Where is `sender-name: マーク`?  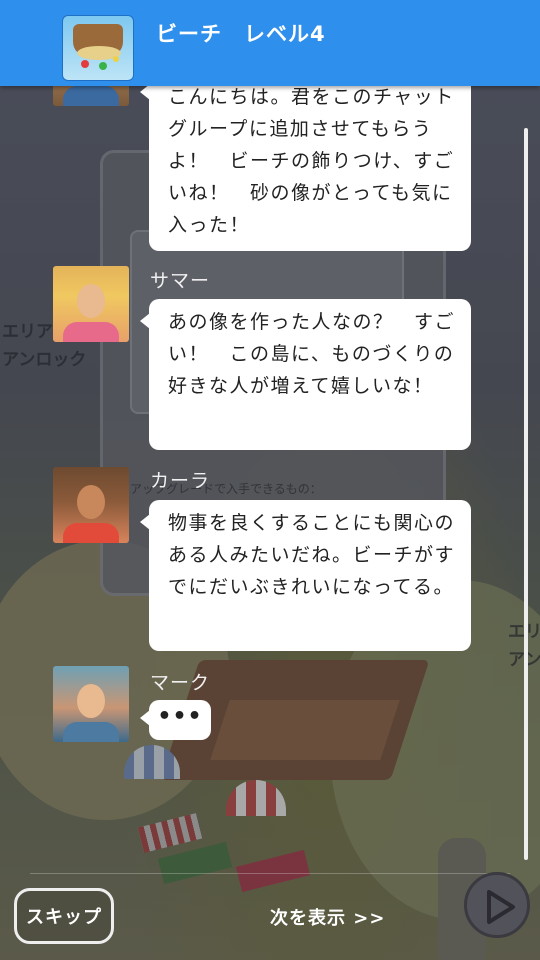 sender-name: マーク is located at coordinates (180, 683).